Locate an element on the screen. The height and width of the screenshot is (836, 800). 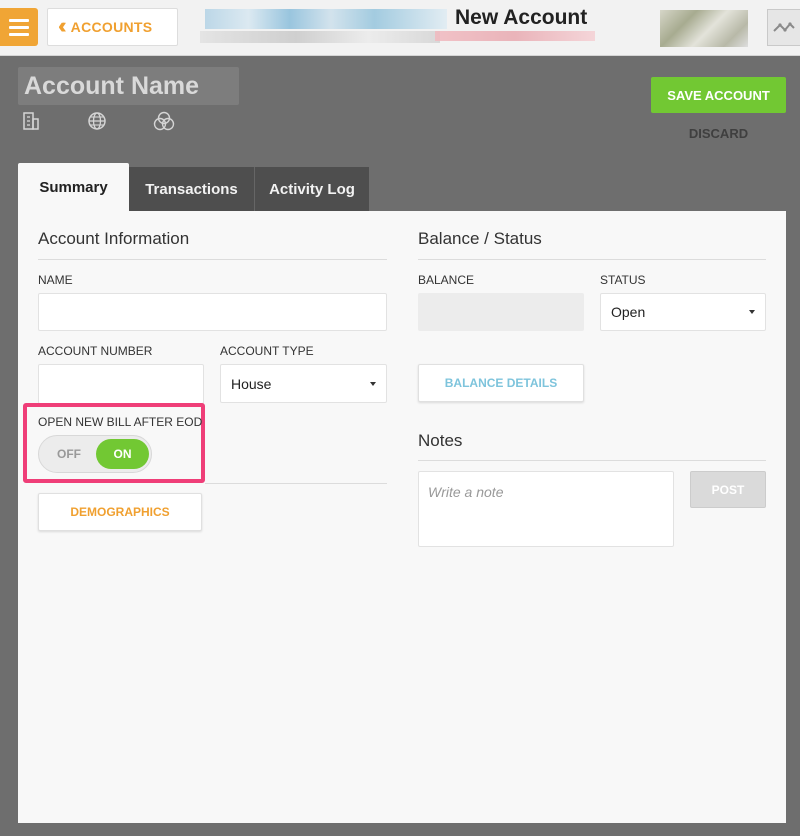
page-title: New Account is located at coordinates (521, 17).